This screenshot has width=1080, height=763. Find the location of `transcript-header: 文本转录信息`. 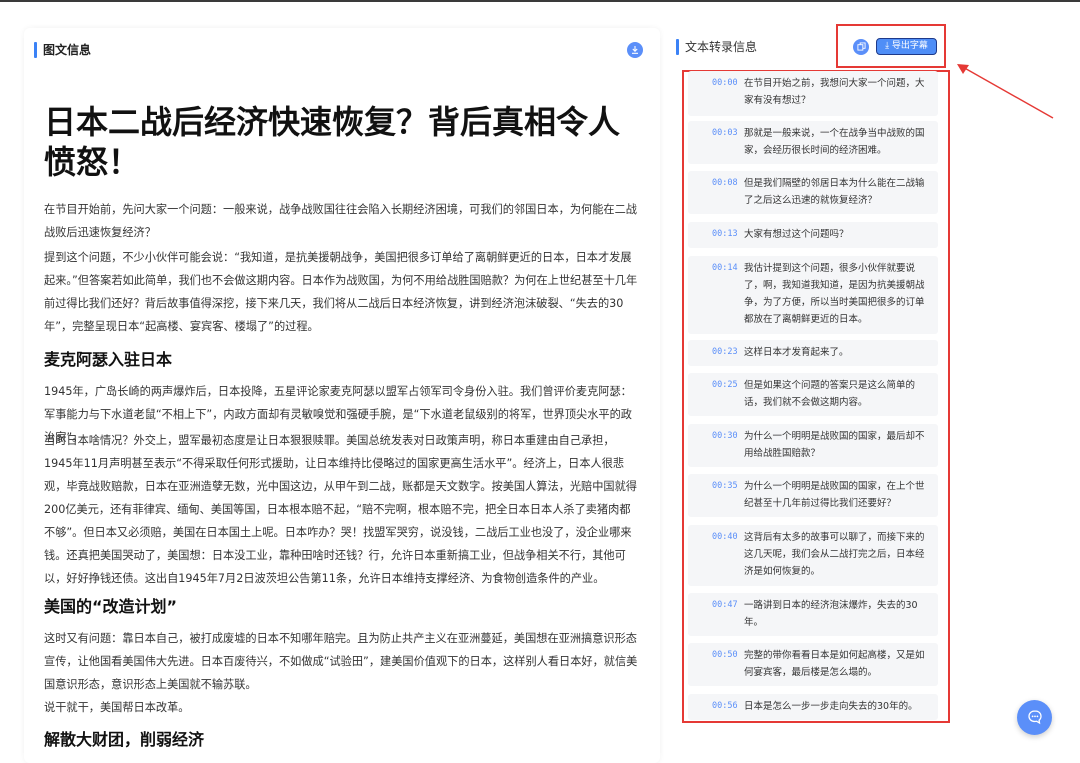

transcript-header: 文本转录信息 is located at coordinates (716, 46).